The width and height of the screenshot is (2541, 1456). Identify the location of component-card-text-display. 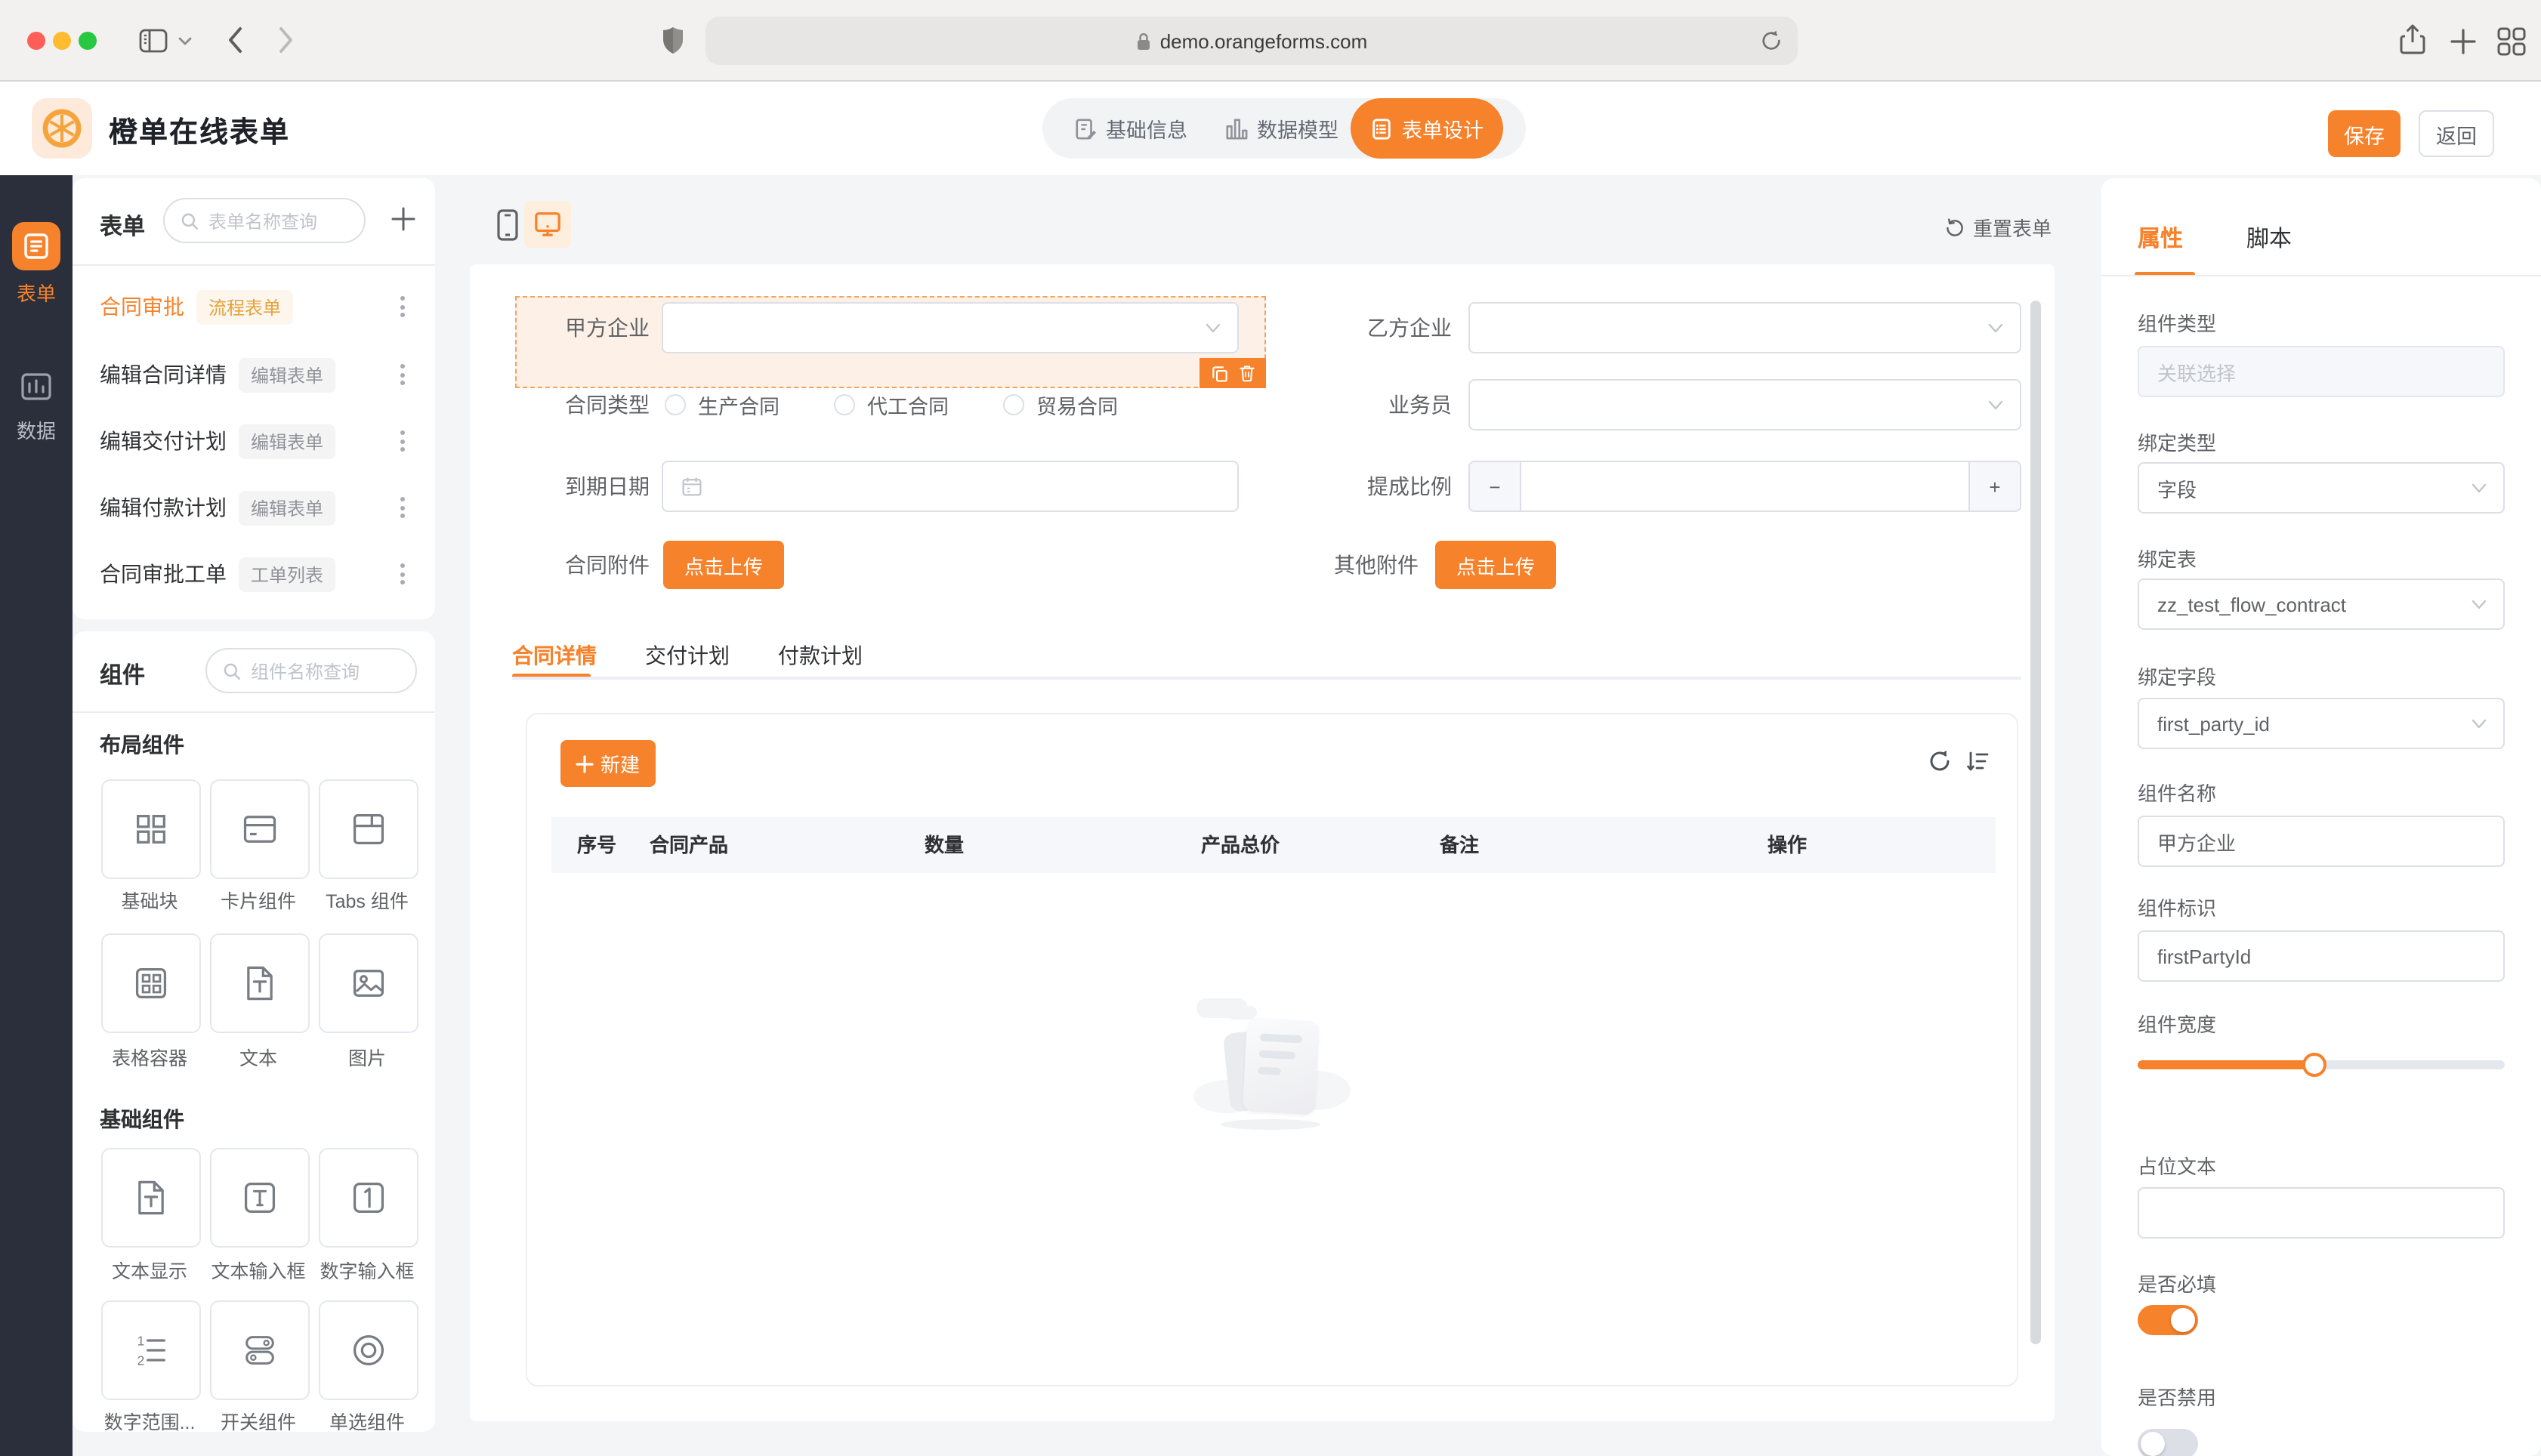
(151, 1198).